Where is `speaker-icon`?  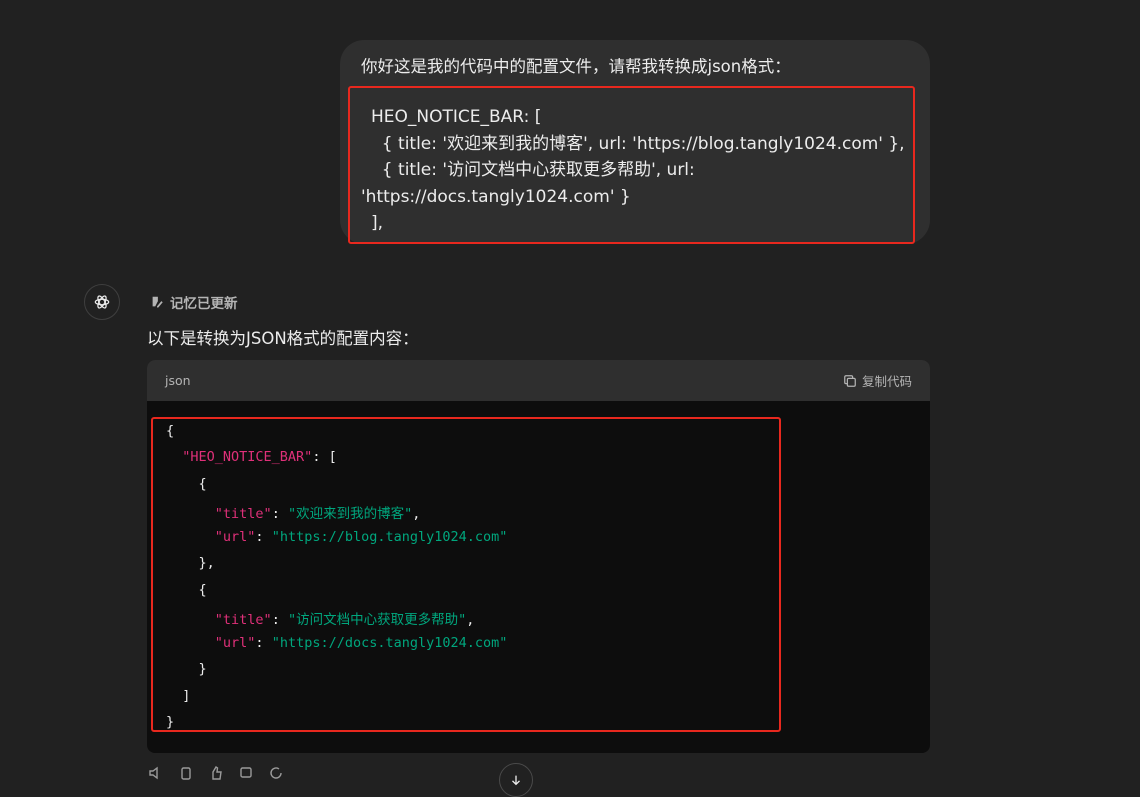 speaker-icon is located at coordinates (156, 773).